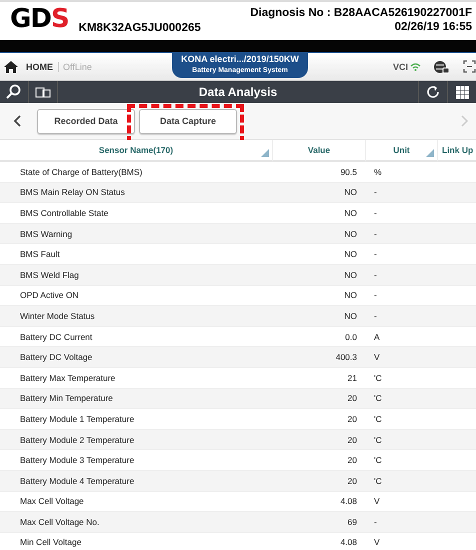 This screenshot has width=476, height=550. Describe the element at coordinates (64, 213) in the screenshot. I see `sensor-name: BMS Controllable State` at that location.